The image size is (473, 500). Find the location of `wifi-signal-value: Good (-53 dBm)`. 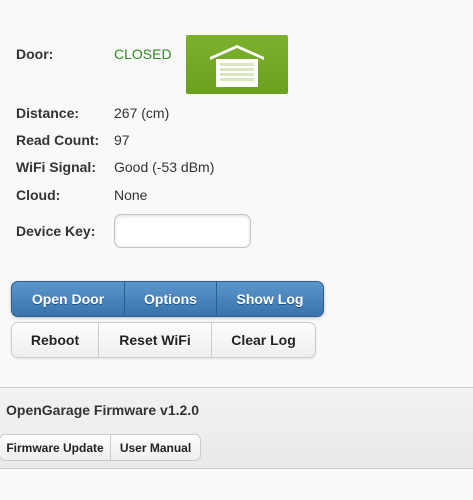

wifi-signal-value: Good (-53 dBm) is located at coordinates (164, 167).